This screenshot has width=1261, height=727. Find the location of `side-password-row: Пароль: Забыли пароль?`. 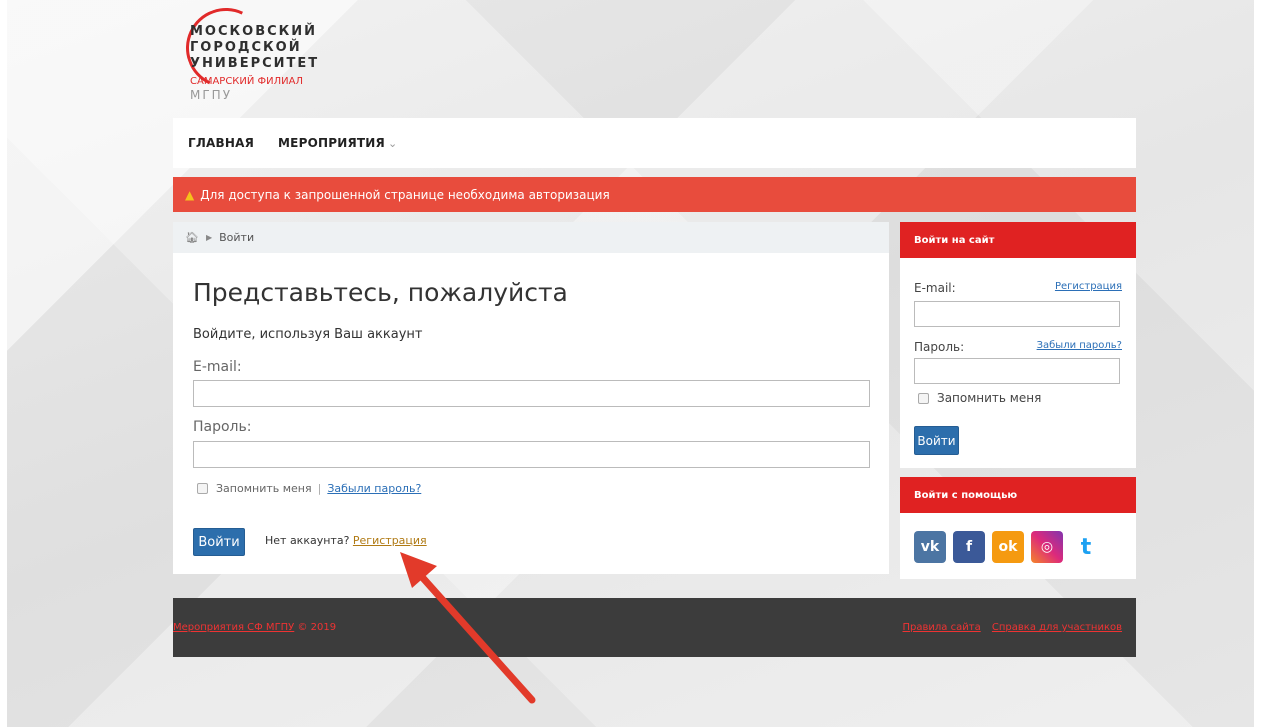

side-password-row: Пароль: Забыли пароль? is located at coordinates (1018, 347).